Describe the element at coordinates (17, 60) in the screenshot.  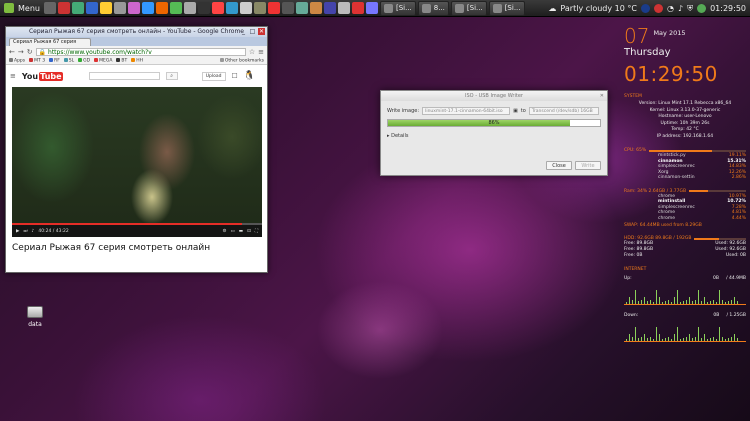
I see `bookmark-item: Apps` at that location.